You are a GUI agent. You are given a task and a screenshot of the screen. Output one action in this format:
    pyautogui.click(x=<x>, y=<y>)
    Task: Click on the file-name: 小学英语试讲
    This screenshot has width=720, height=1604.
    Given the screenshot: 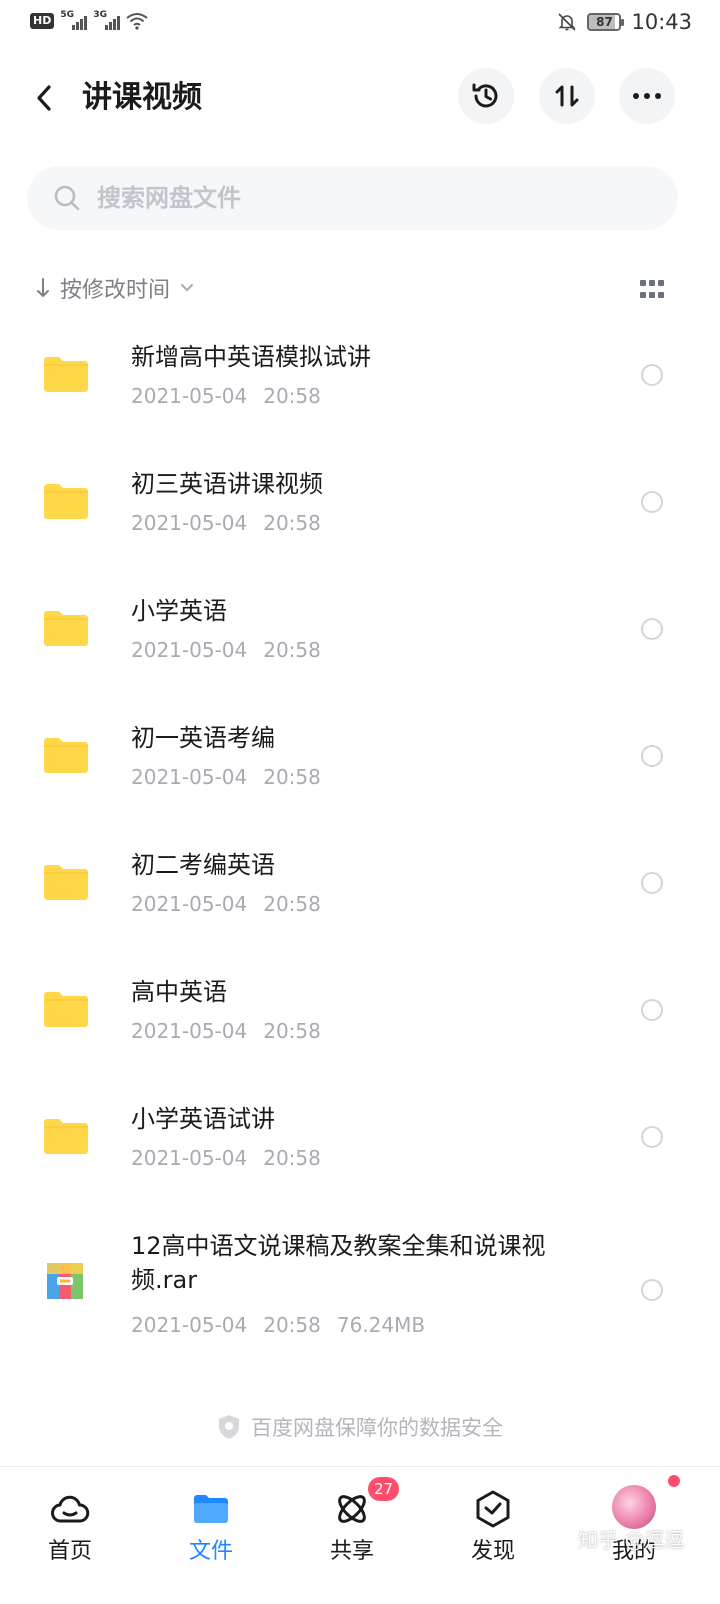 What is the action you would take?
    pyautogui.click(x=203, y=1119)
    